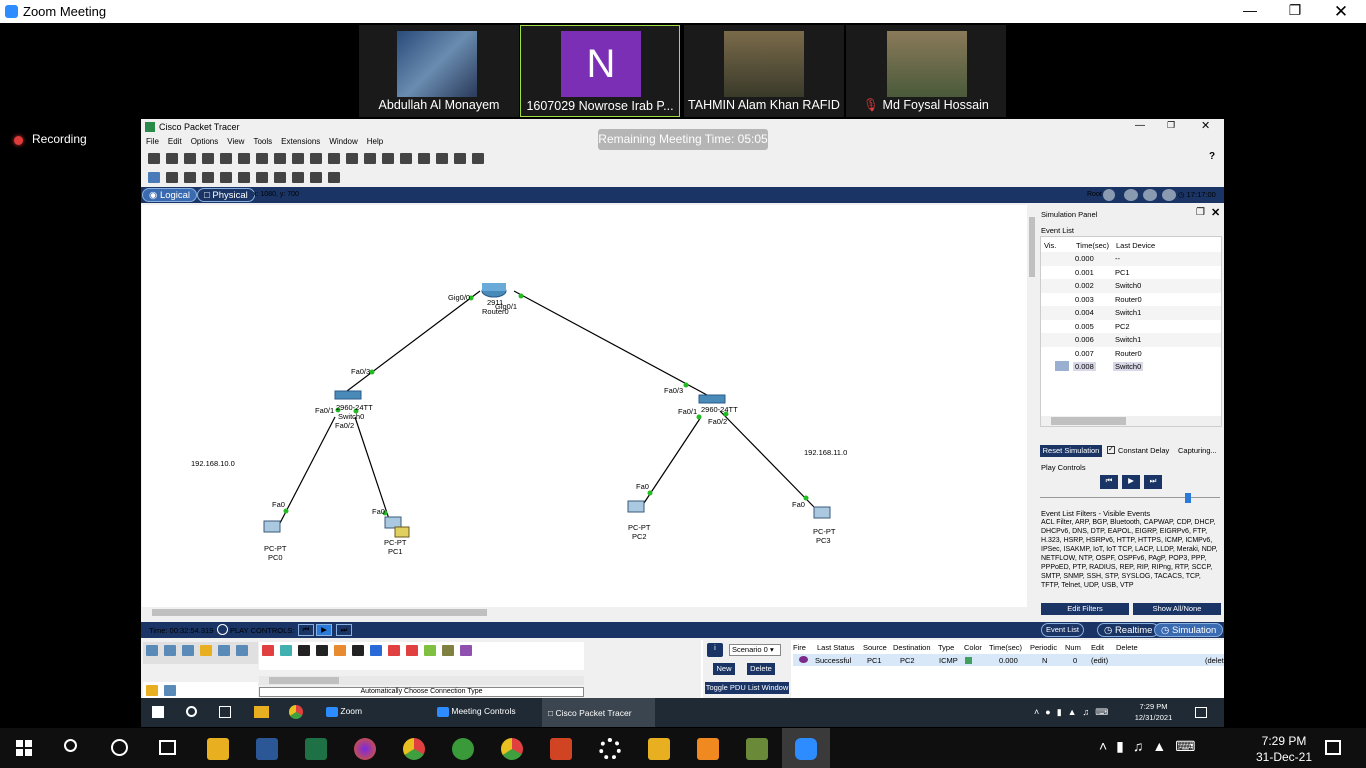 This screenshot has height=768, width=1366. Describe the element at coordinates (1284, 749) in the screenshot. I see `taskbar-clock: 7:29 PM 31-Dec-21` at that location.